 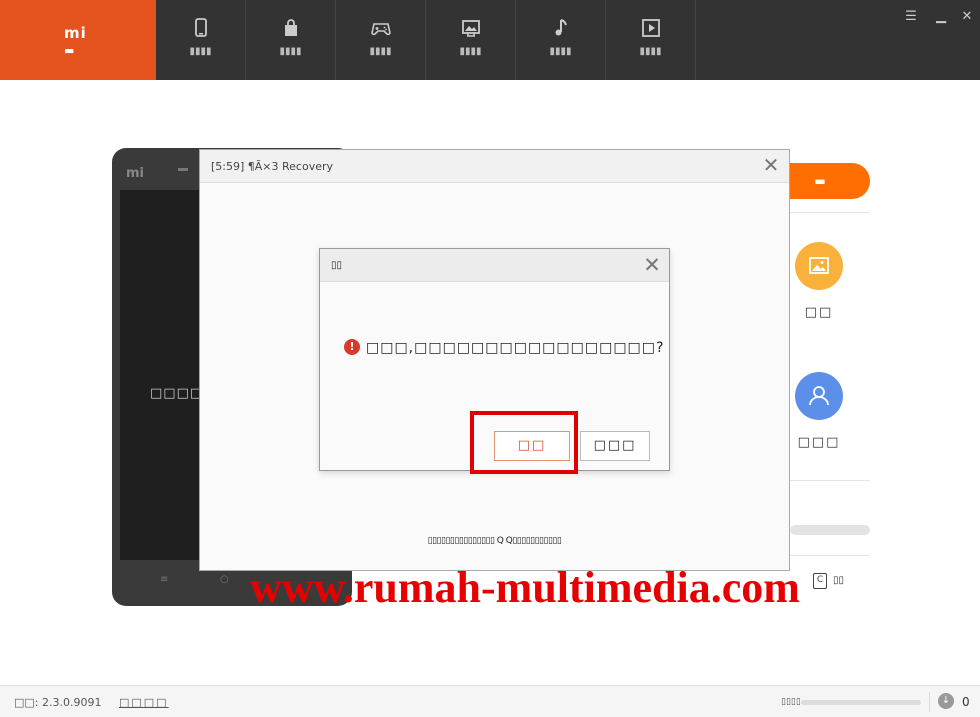 I want to click on statusbar-link: □□□□, so click(x=144, y=702).